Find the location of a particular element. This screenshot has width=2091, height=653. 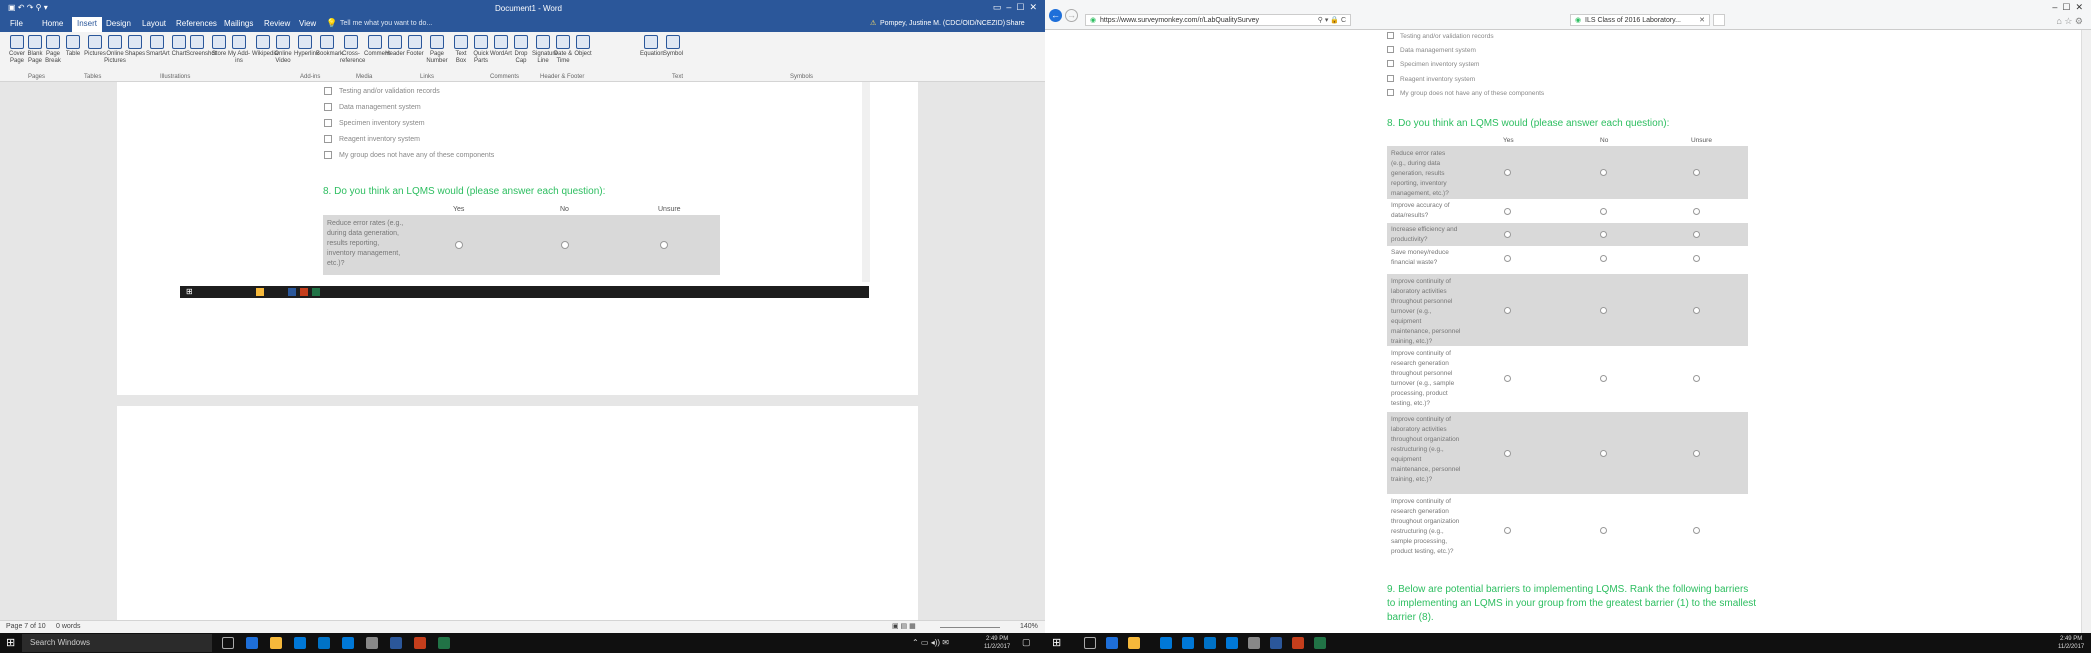

home-star-gear-icons: ⌂ ☆ ⚙ is located at coordinates (2069, 21).